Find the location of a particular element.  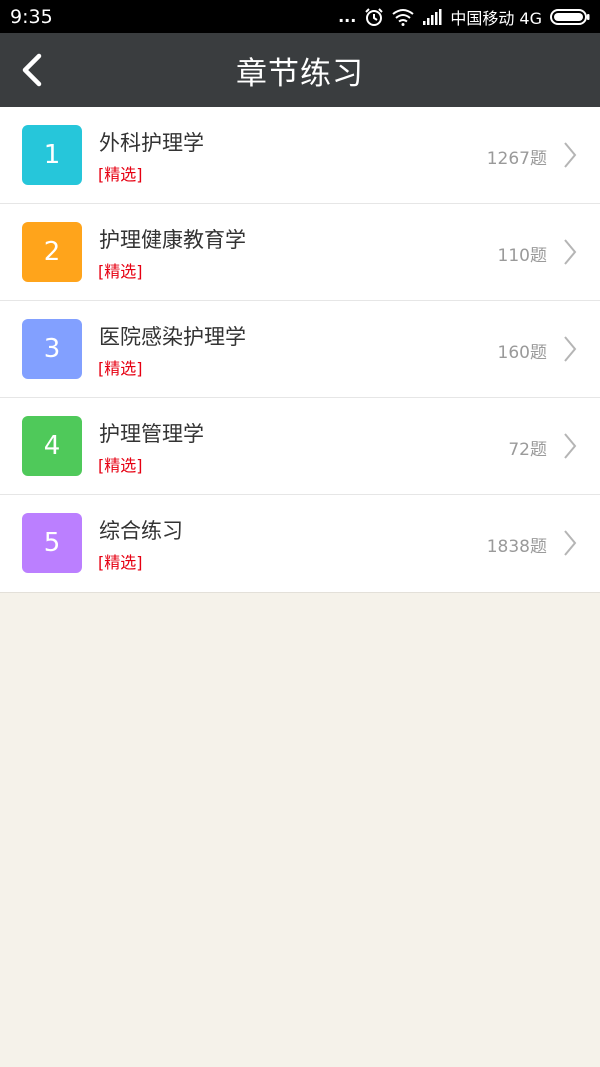

status-icons: ... 中国移动 4G is located at coordinates (464, 17).